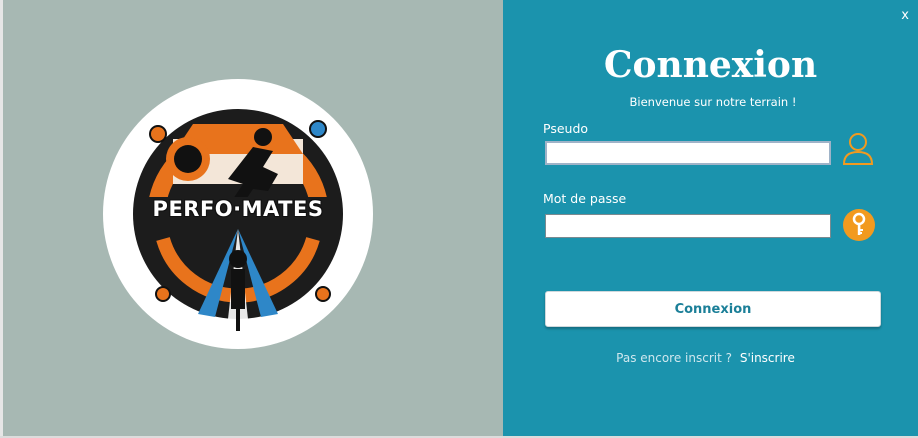 The image size is (918, 438). I want to click on login-title: Connexion, so click(710, 65).